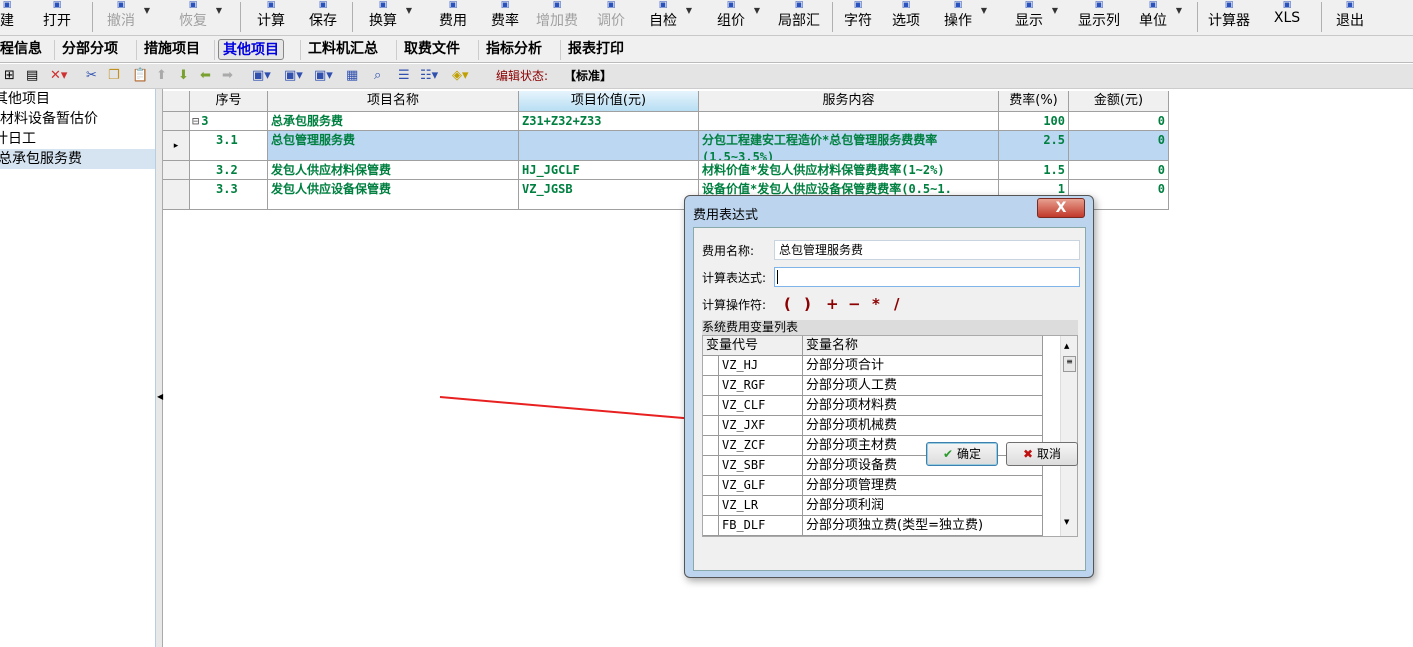 This screenshot has height=647, width=1413. I want to click on column-header: 变量代号, so click(753, 346).